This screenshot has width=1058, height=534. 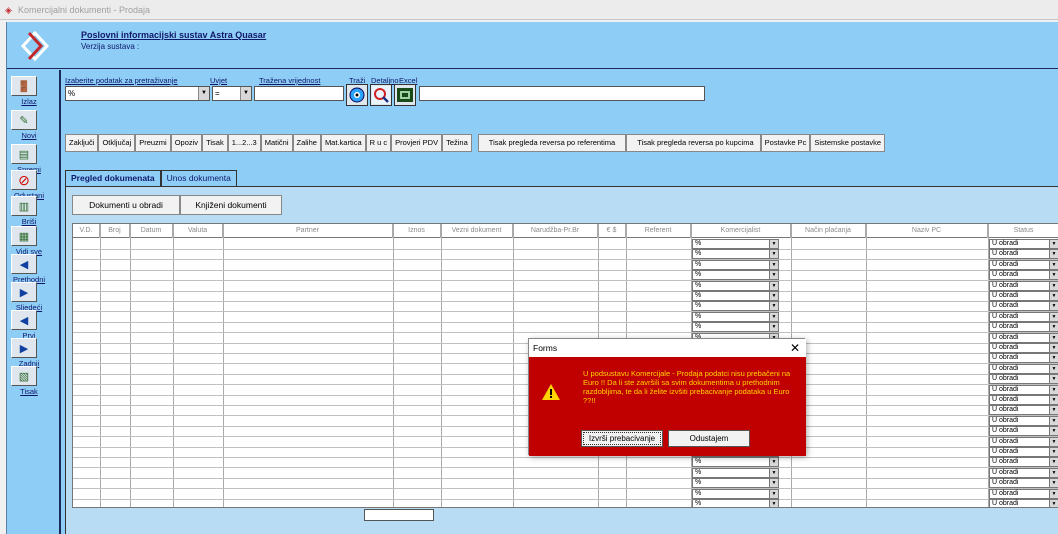 What do you see at coordinates (117, 143) in the screenshot?
I see `toolbar-button: Otključaj` at bounding box center [117, 143].